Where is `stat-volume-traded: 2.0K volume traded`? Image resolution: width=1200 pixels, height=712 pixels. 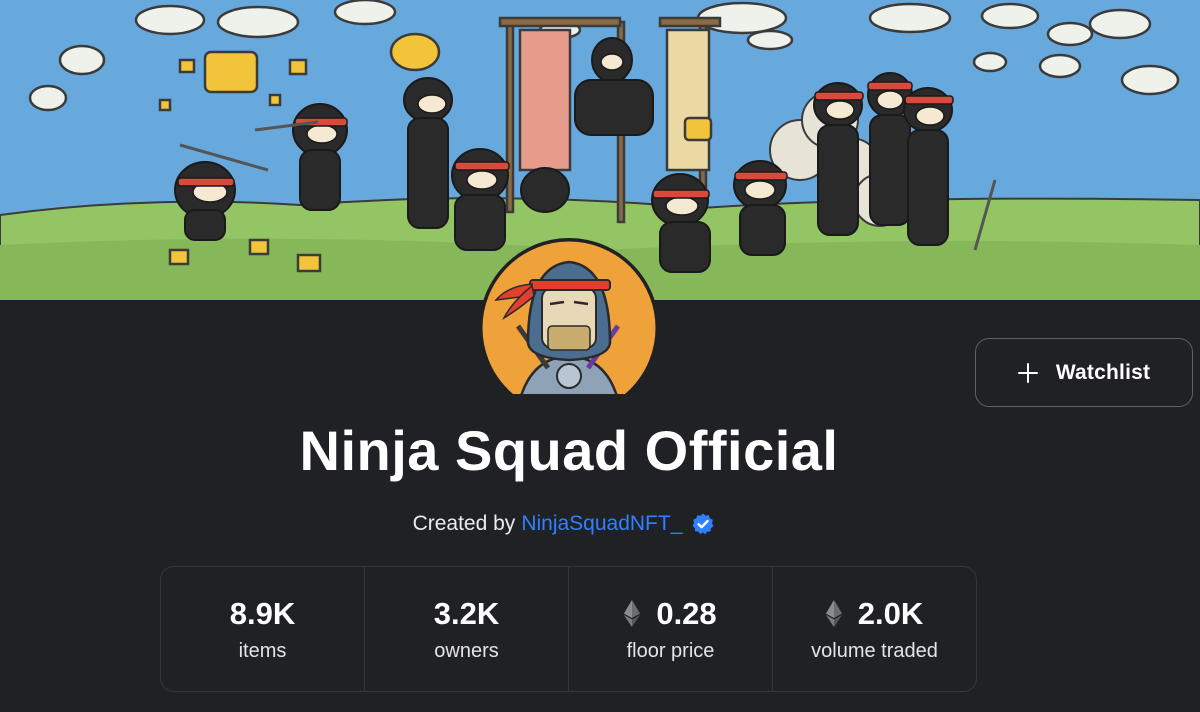 stat-volume-traded: 2.0K volume traded is located at coordinates (874, 629).